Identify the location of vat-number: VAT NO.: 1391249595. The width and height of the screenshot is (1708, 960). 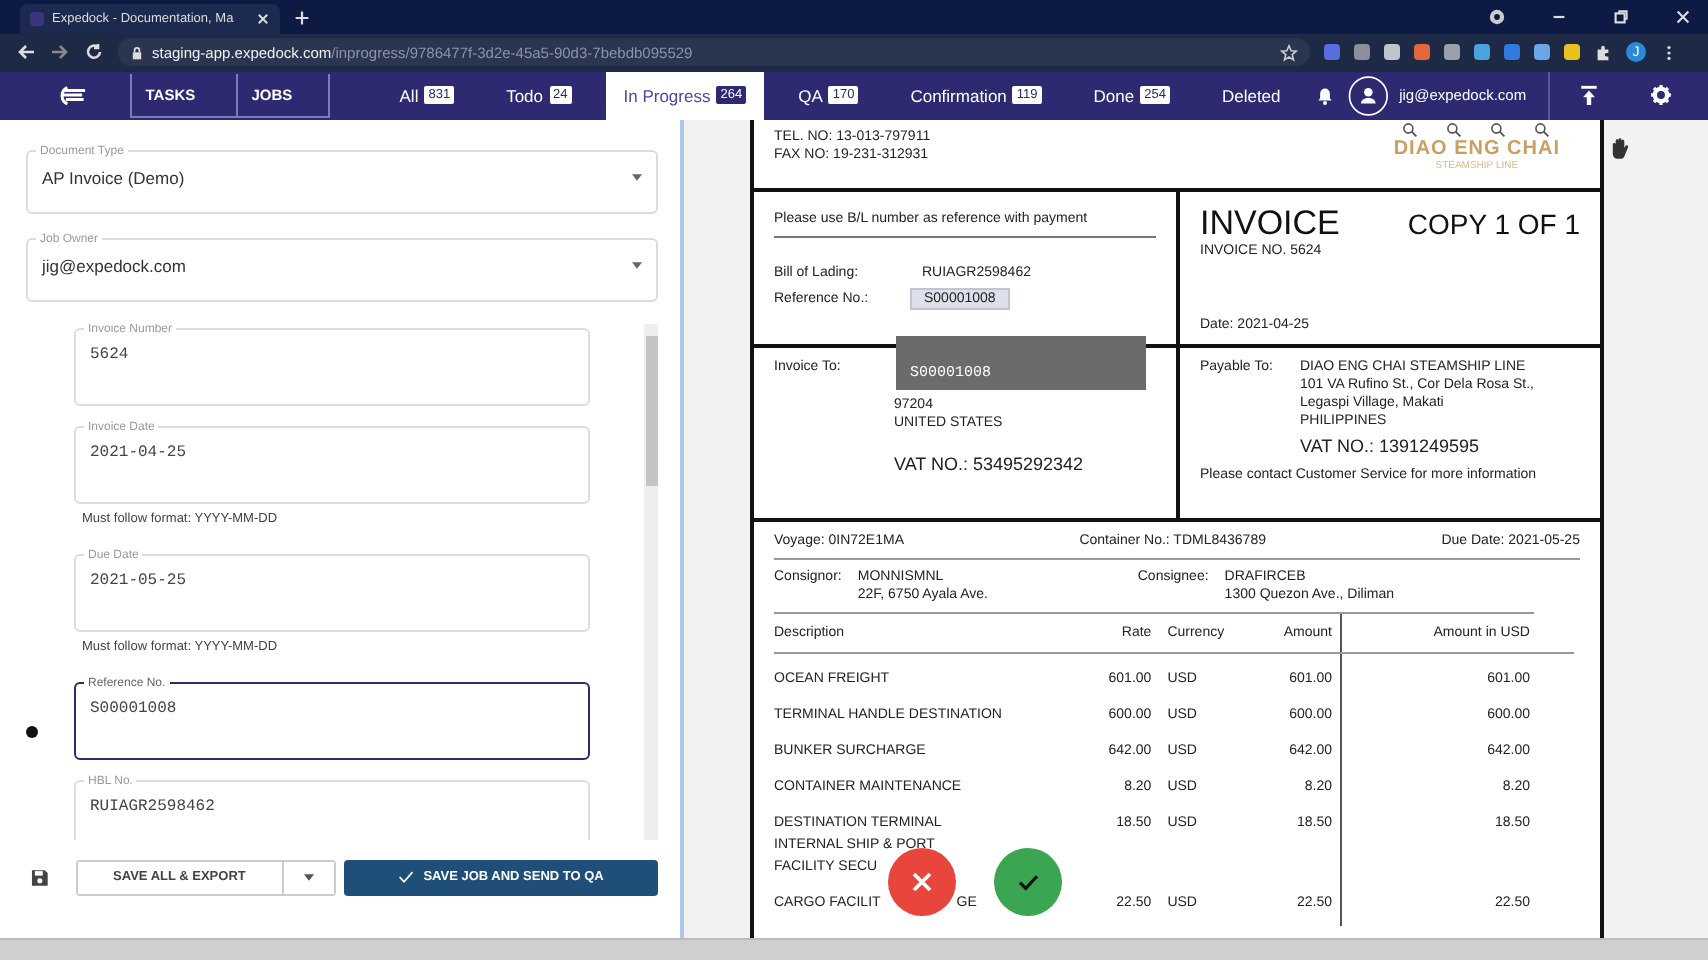
(1391, 445).